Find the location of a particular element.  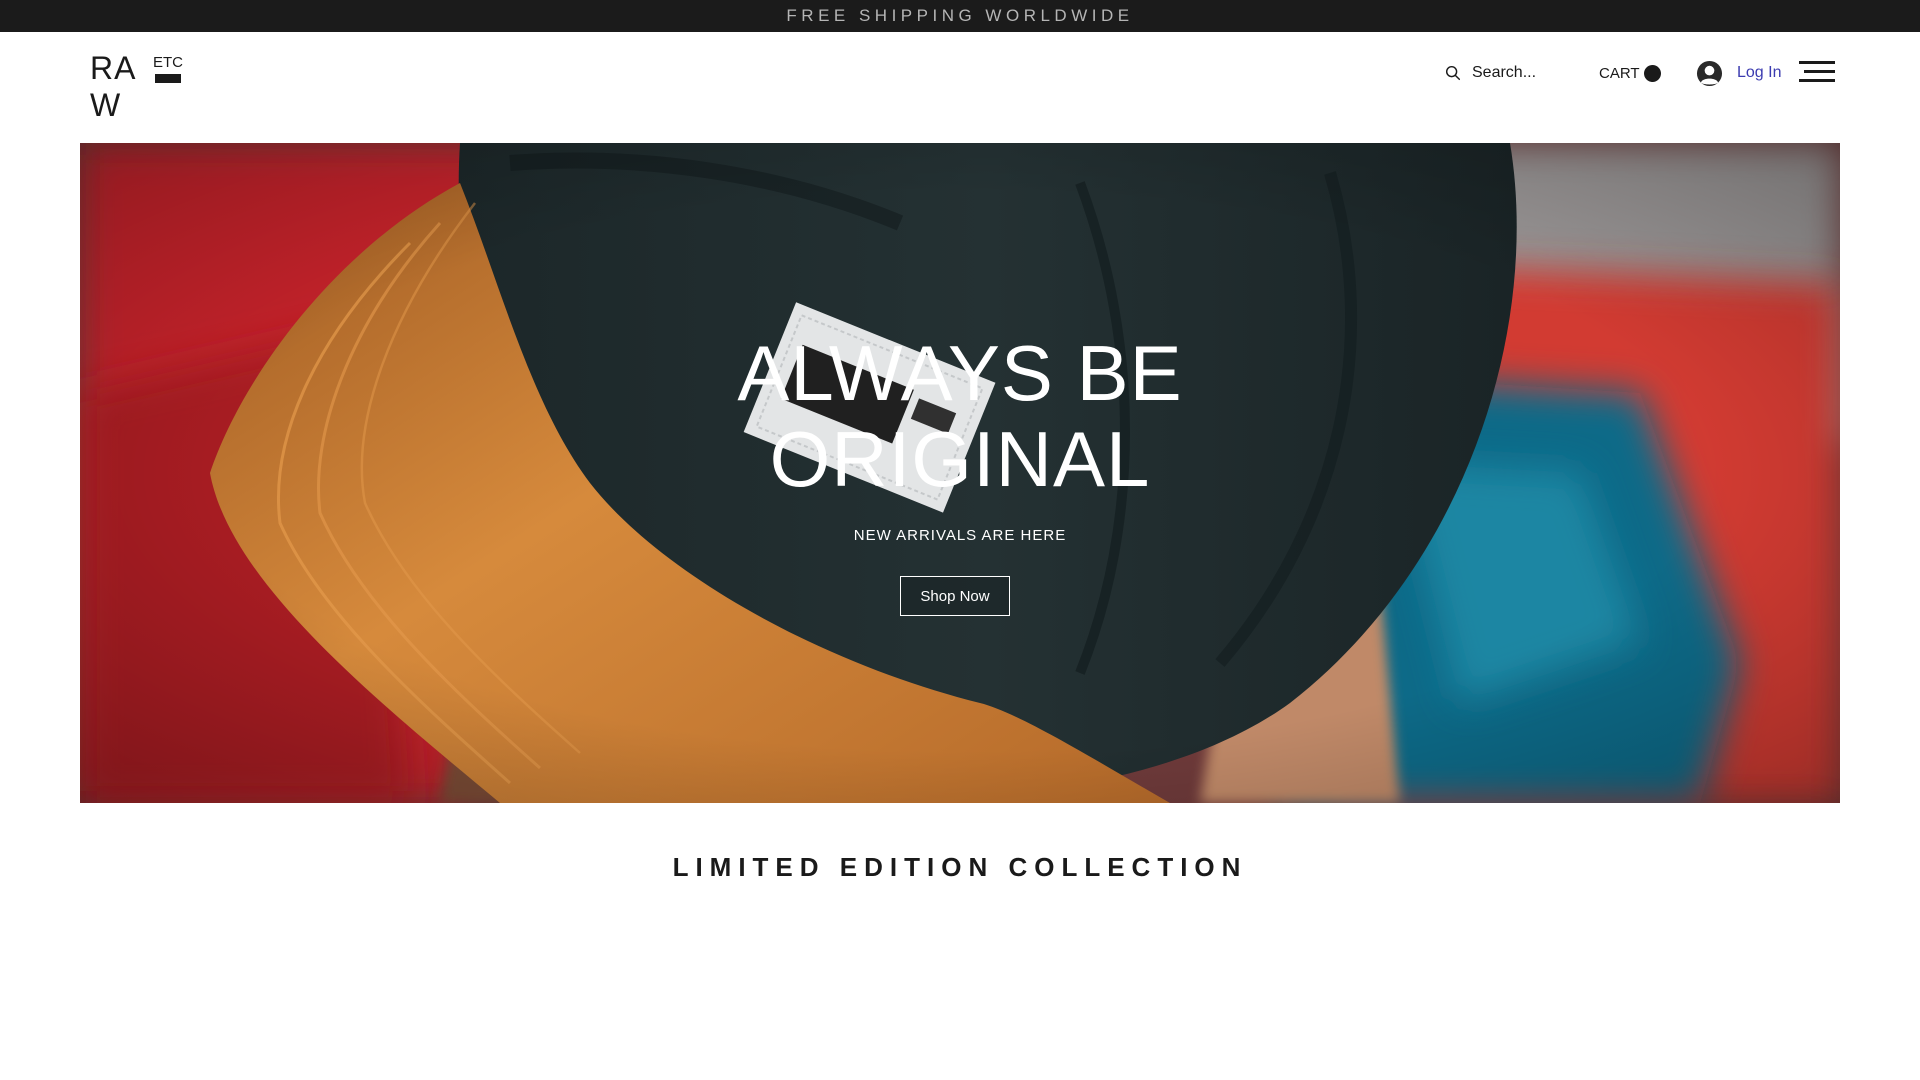

announcement-bar: FREE SHIPPING WORLDWIDE is located at coordinates (960, 16).